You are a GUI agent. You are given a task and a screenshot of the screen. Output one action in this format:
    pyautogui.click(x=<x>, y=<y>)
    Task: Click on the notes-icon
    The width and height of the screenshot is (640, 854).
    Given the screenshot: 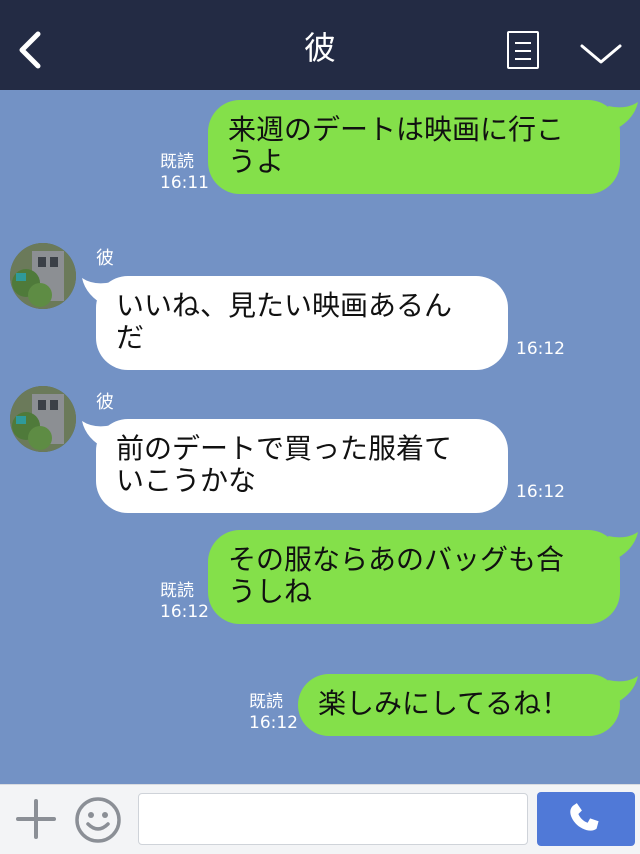 What is the action you would take?
    pyautogui.click(x=523, y=50)
    